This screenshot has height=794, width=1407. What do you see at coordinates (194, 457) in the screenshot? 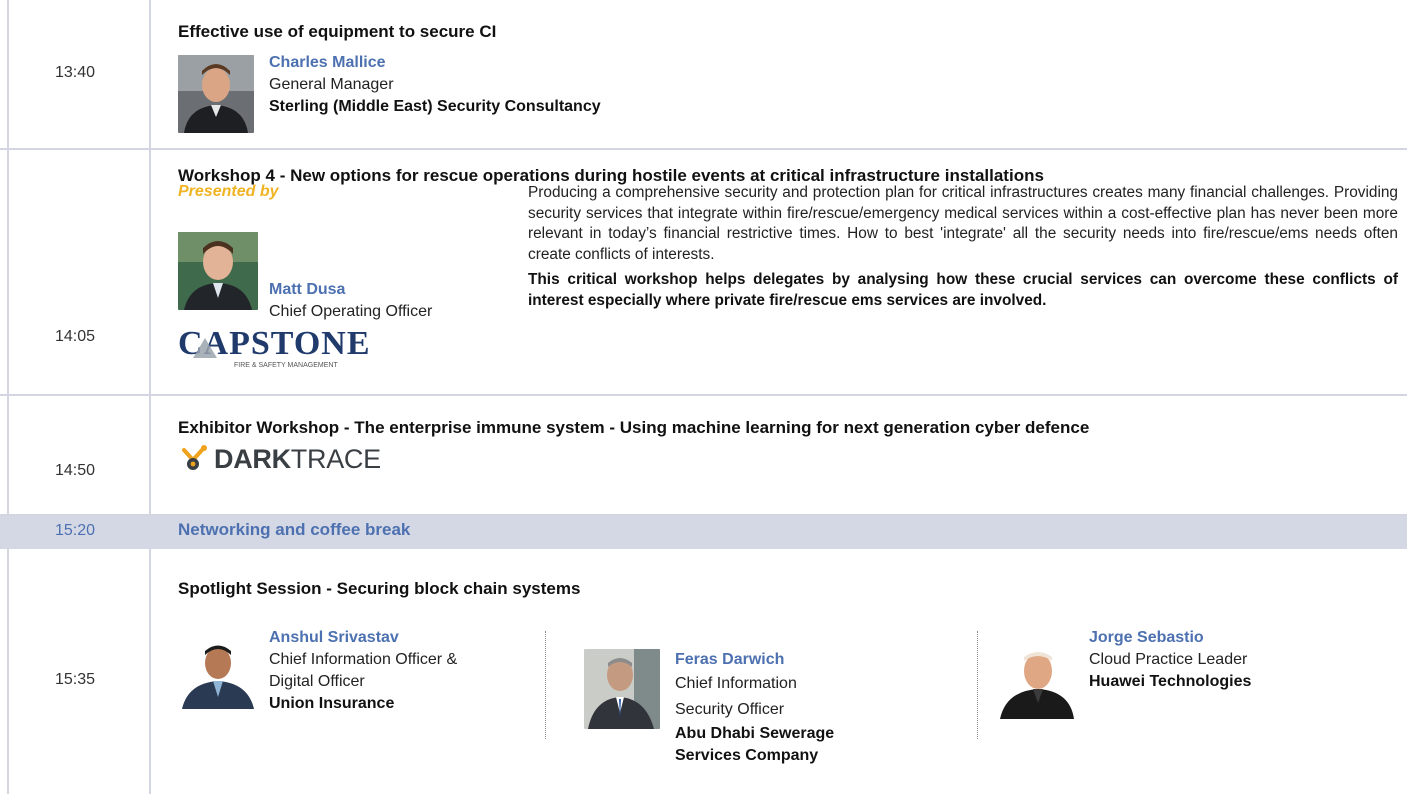
I see `darktrace-emblem-icon` at bounding box center [194, 457].